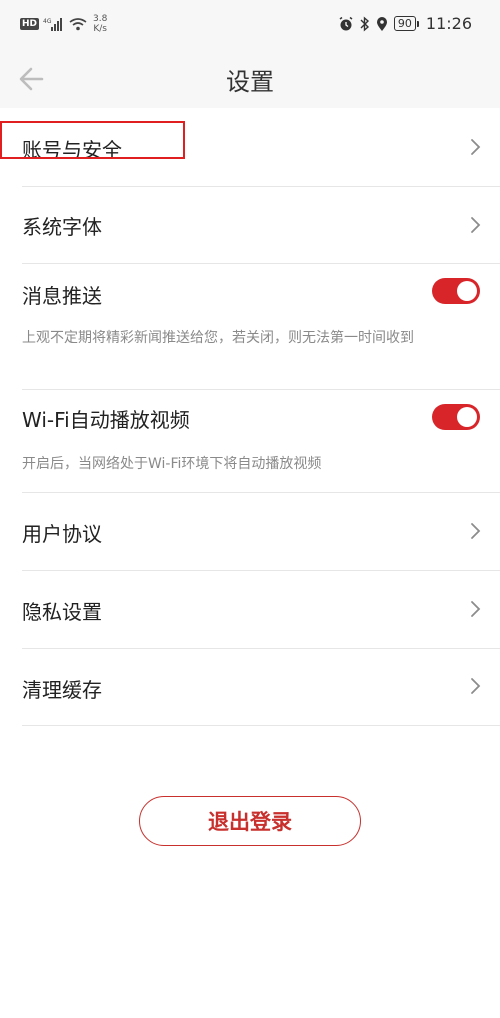 The image size is (500, 1018). Describe the element at coordinates (62, 296) in the screenshot. I see `settings-item-label: 消息推送` at that location.